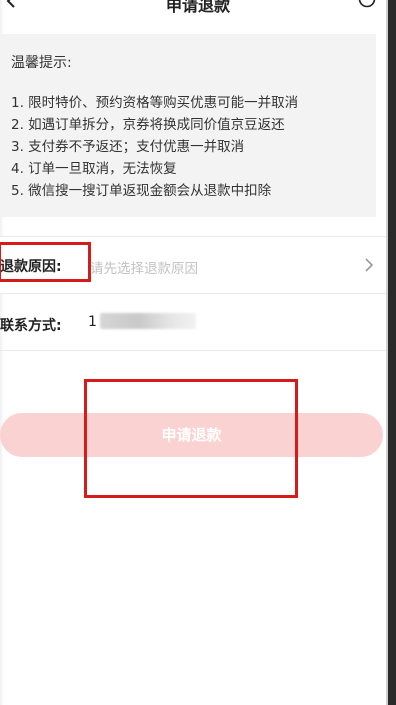 Image resolution: width=396 pixels, height=705 pixels. I want to click on contact-label: 联系方式:, so click(31, 326).